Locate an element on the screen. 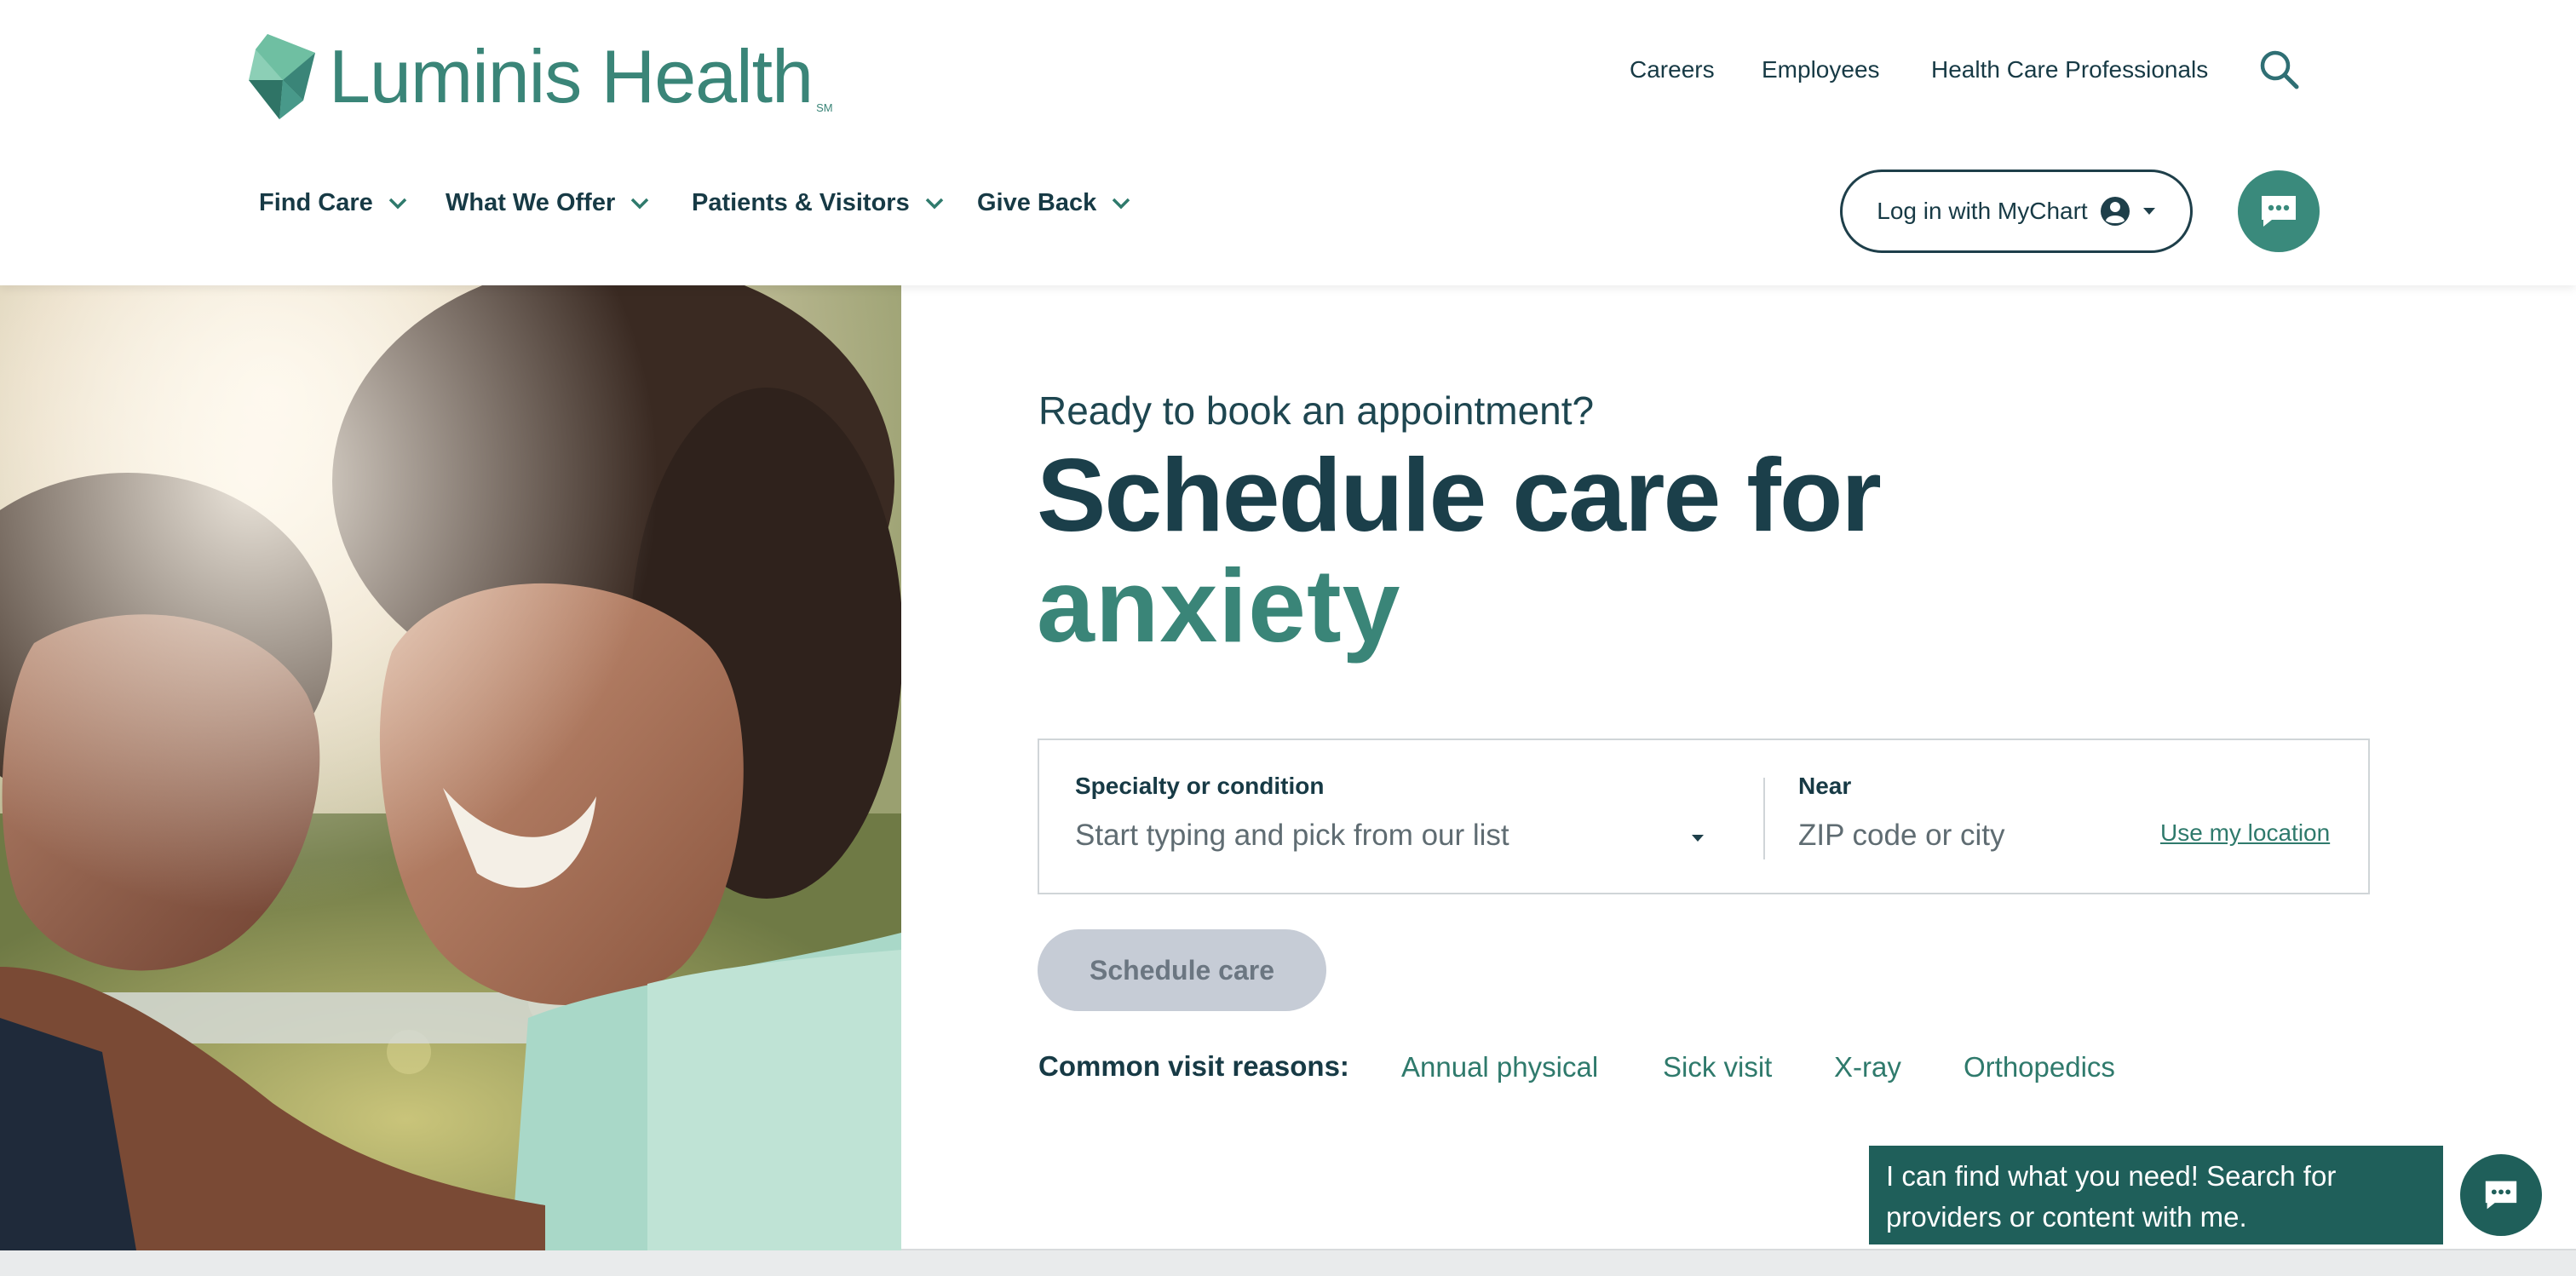 This screenshot has width=2576, height=1276. nav-find-care: Find Care is located at coordinates (333, 203).